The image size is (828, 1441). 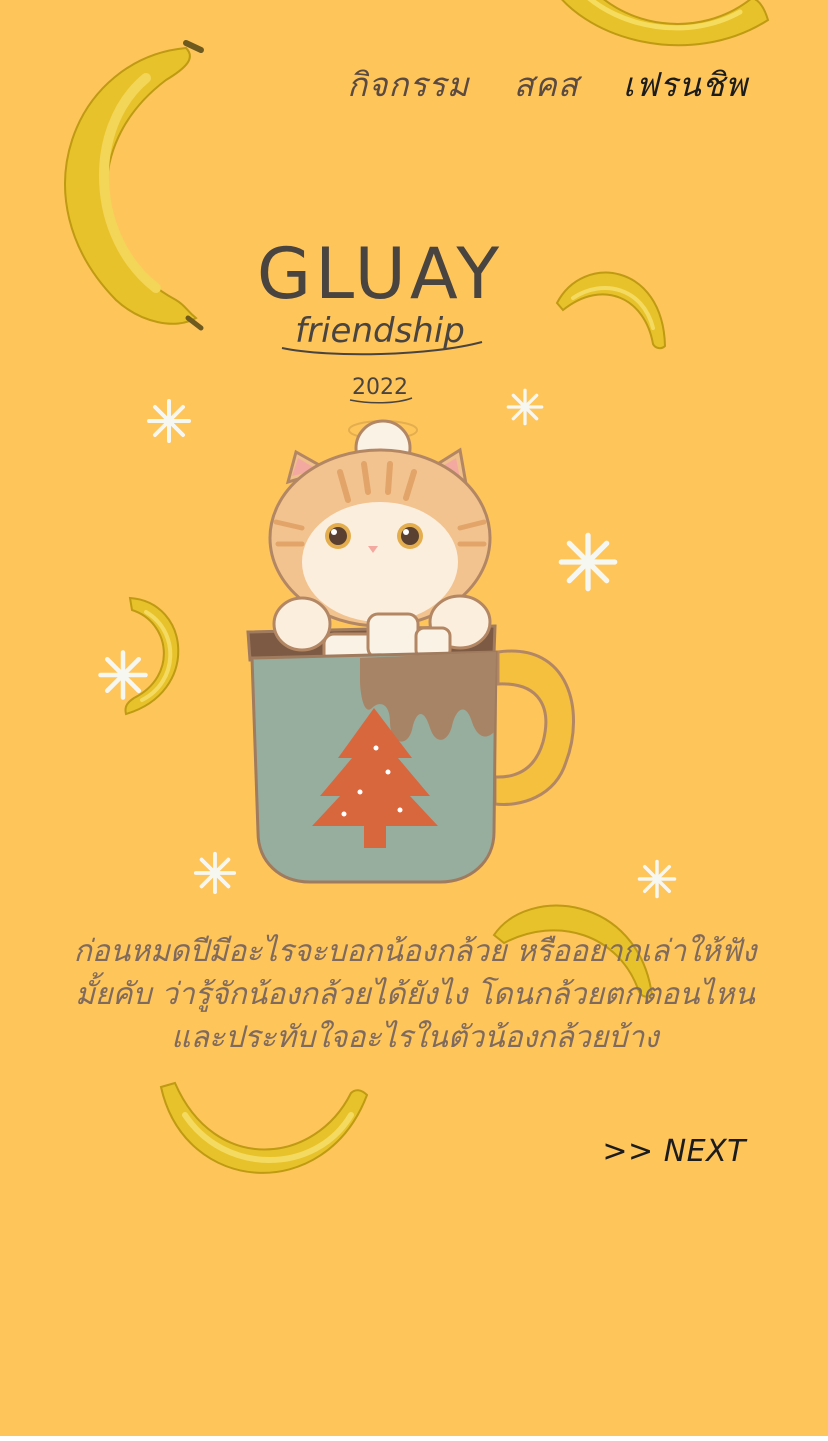 What do you see at coordinates (414, 1438) in the screenshot?
I see `bottom-edge` at bounding box center [414, 1438].